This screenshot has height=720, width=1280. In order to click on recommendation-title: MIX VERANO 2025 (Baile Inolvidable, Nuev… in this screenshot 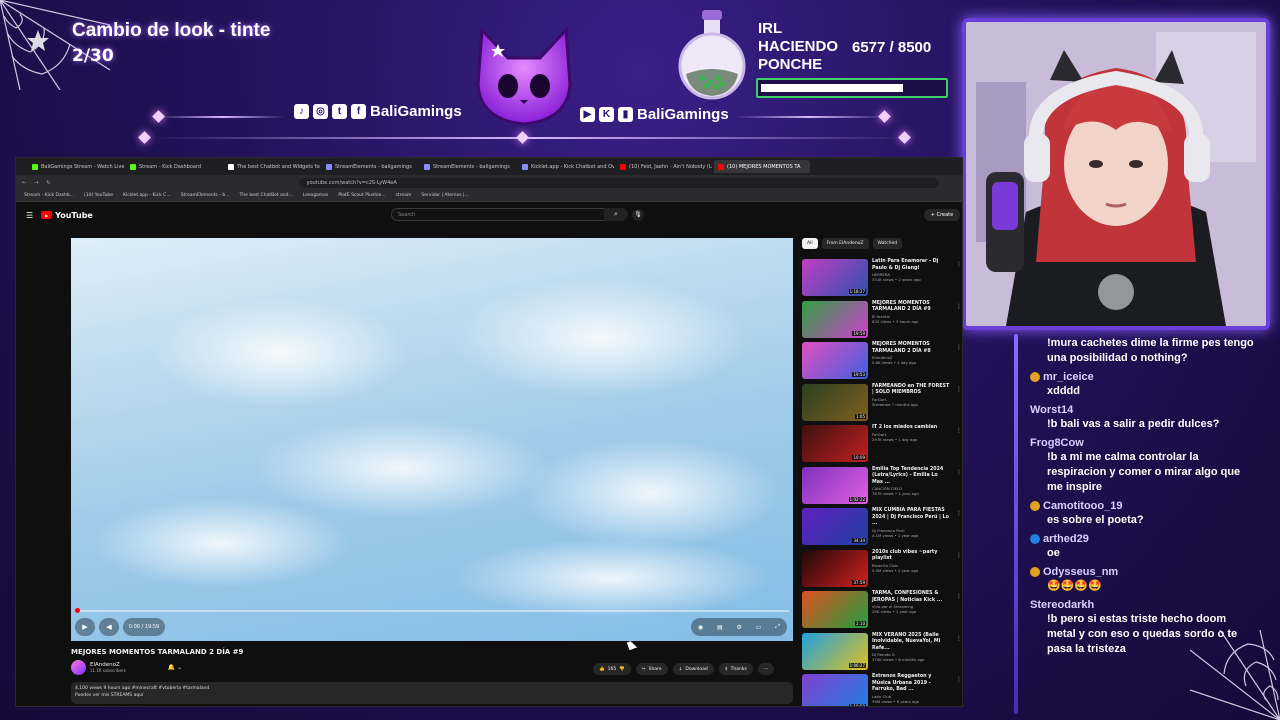, I will do `click(911, 643)`.